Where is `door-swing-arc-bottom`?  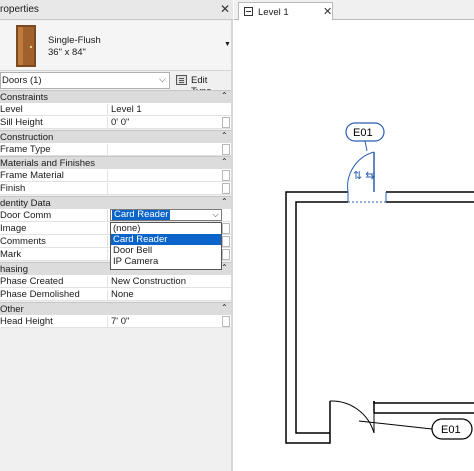 door-swing-arc-bottom is located at coordinates (352, 417).